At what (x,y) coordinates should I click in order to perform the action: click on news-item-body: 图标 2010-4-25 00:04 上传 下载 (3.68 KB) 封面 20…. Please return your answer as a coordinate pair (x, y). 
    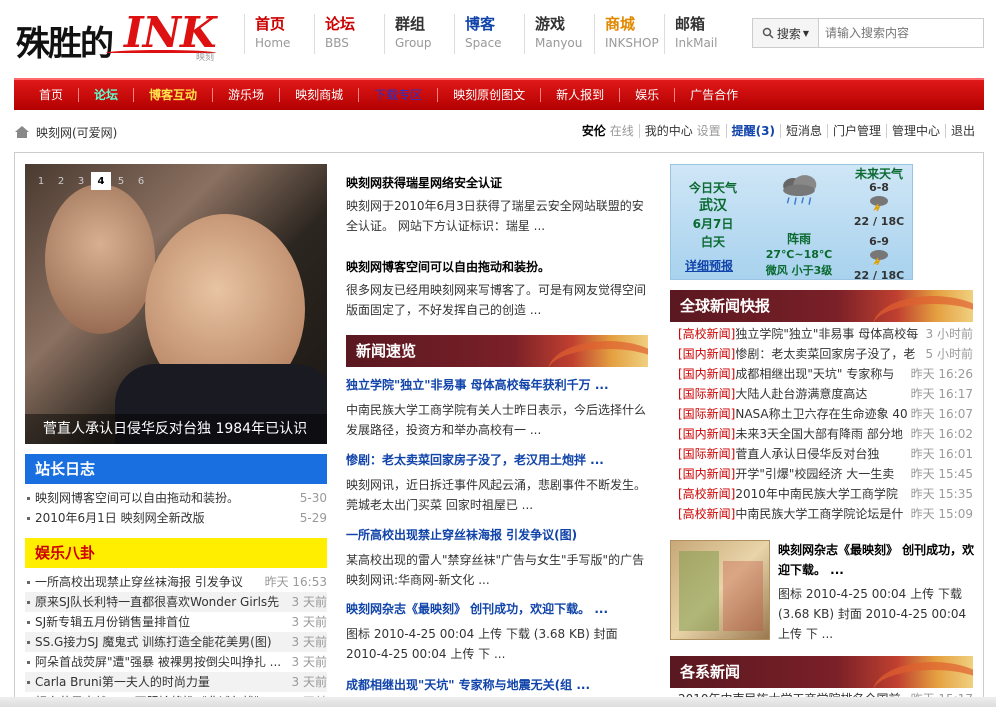
    Looking at the image, I should click on (482, 644).